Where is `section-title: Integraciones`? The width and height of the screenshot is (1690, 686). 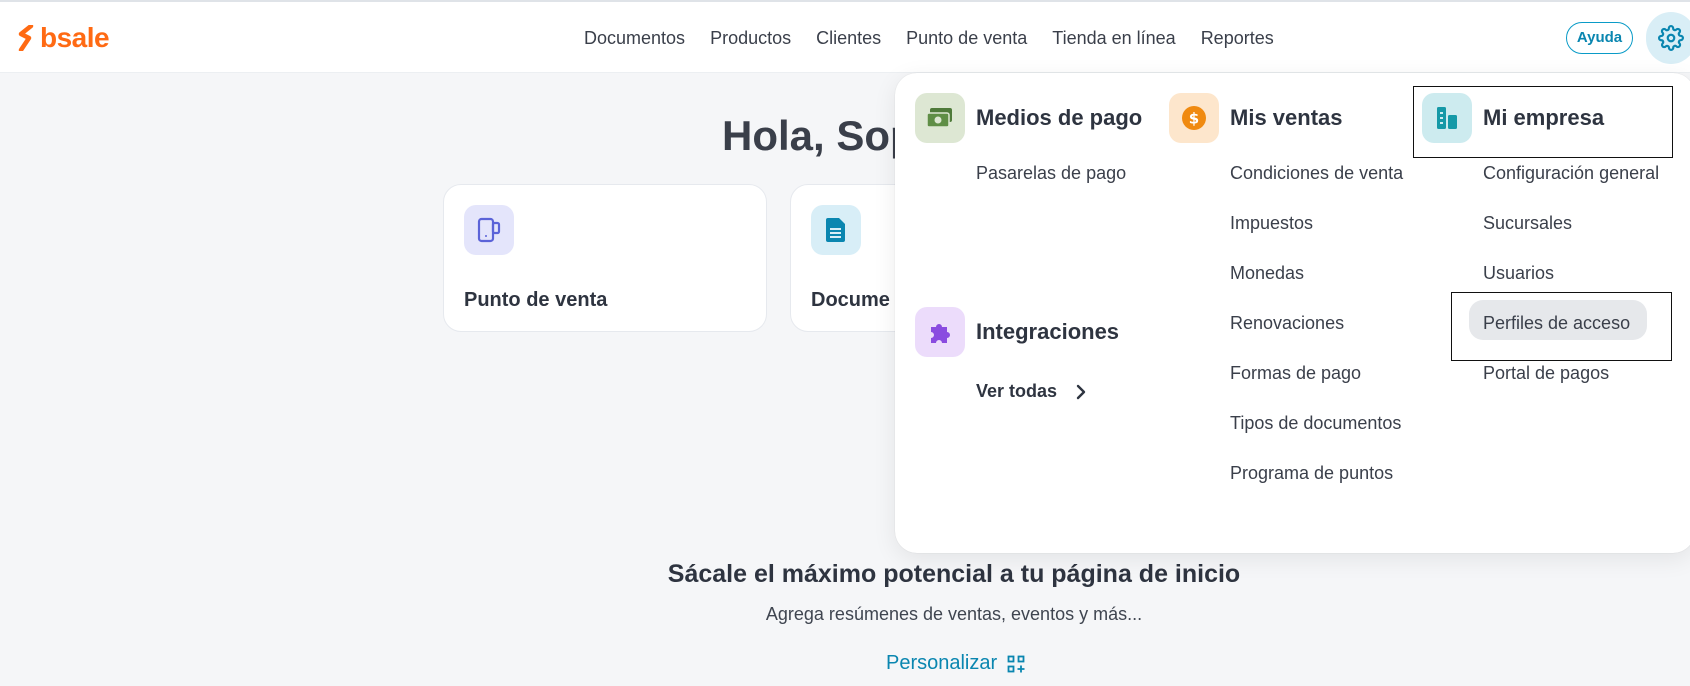
section-title: Integraciones is located at coordinates (1048, 331).